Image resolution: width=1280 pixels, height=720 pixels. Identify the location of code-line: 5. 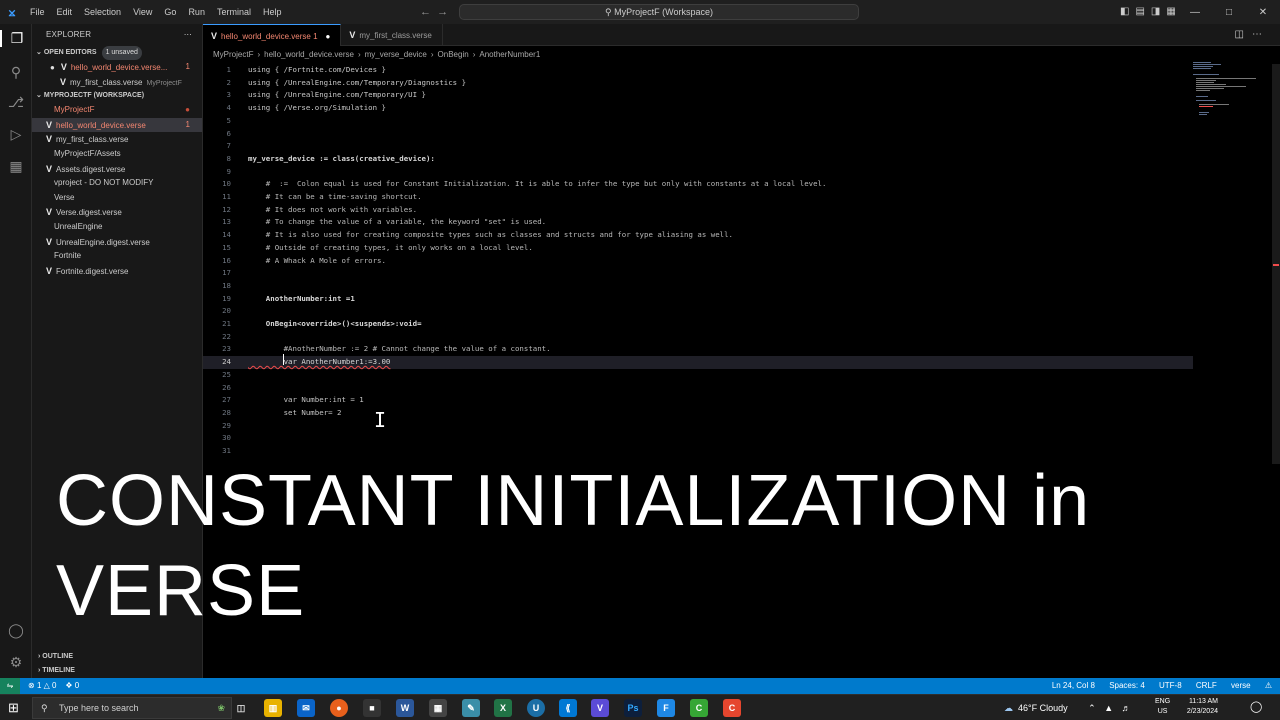
(698, 121).